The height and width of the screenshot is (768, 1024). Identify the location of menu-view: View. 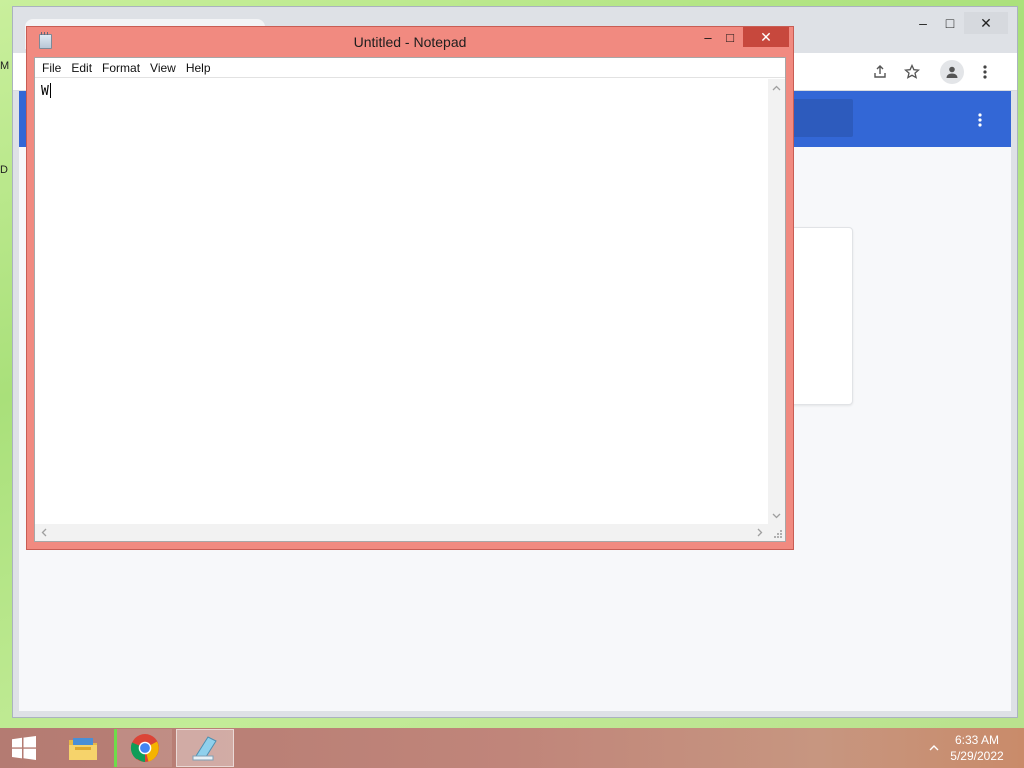
(163, 68).